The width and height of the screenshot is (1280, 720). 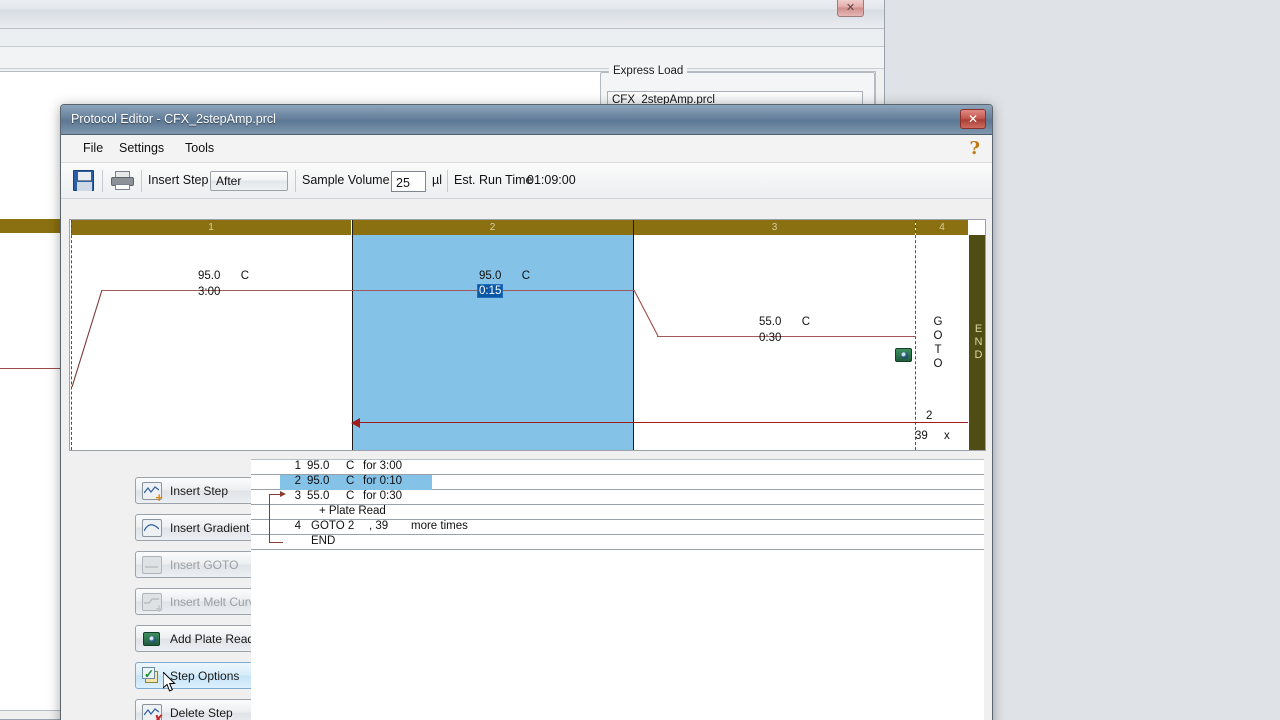 I want to click on insert-step-button-label: Insert Step, so click(x=199, y=491).